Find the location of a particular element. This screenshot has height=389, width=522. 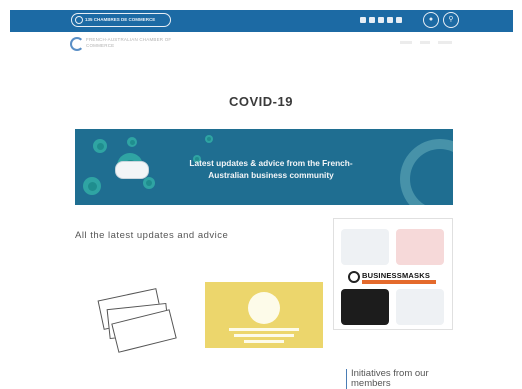

top-bar: 135 CHAMBRES DE COMMERCE ● ⚲ is located at coordinates (261, 21).